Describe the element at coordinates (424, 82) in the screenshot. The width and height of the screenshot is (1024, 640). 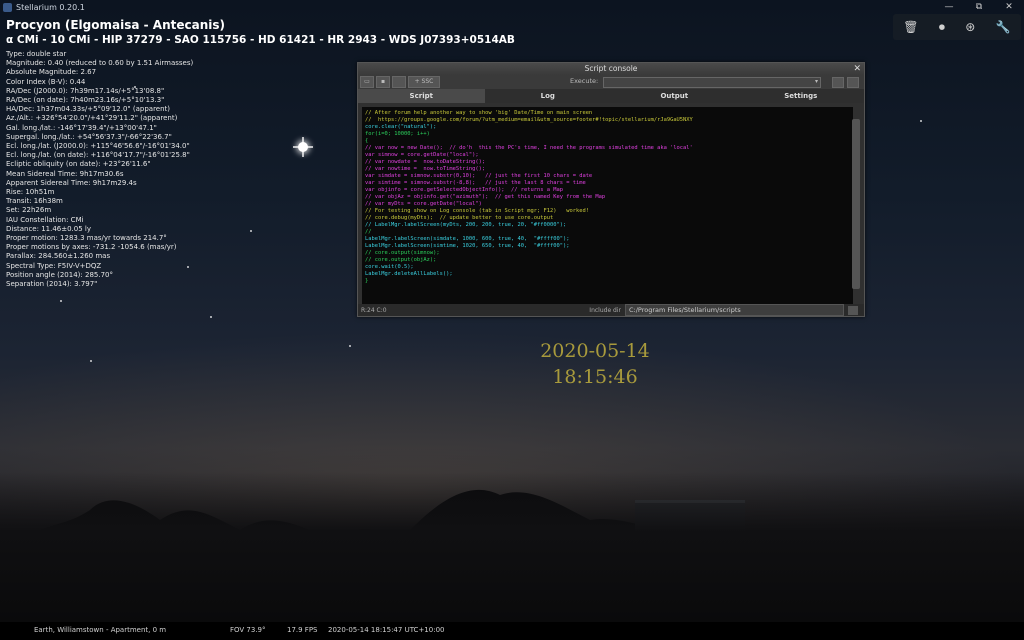
I see `ssc-button: + SSC` at that location.